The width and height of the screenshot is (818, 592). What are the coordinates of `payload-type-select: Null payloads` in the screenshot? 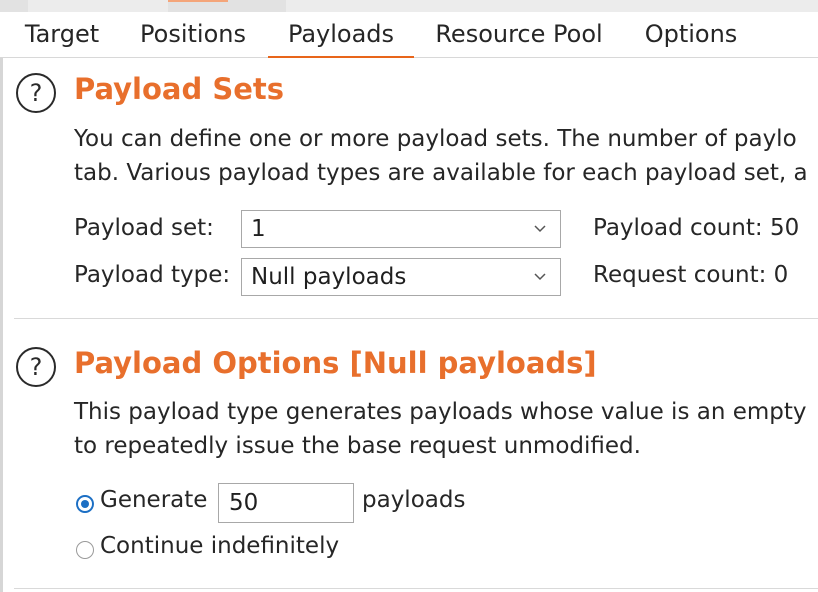 It's located at (401, 277).